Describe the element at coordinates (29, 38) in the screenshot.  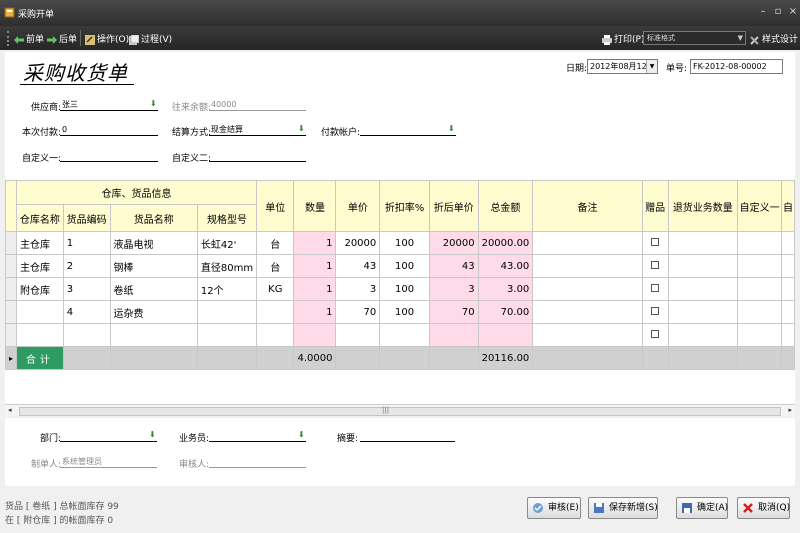
I see `prev-button: 前单` at that location.